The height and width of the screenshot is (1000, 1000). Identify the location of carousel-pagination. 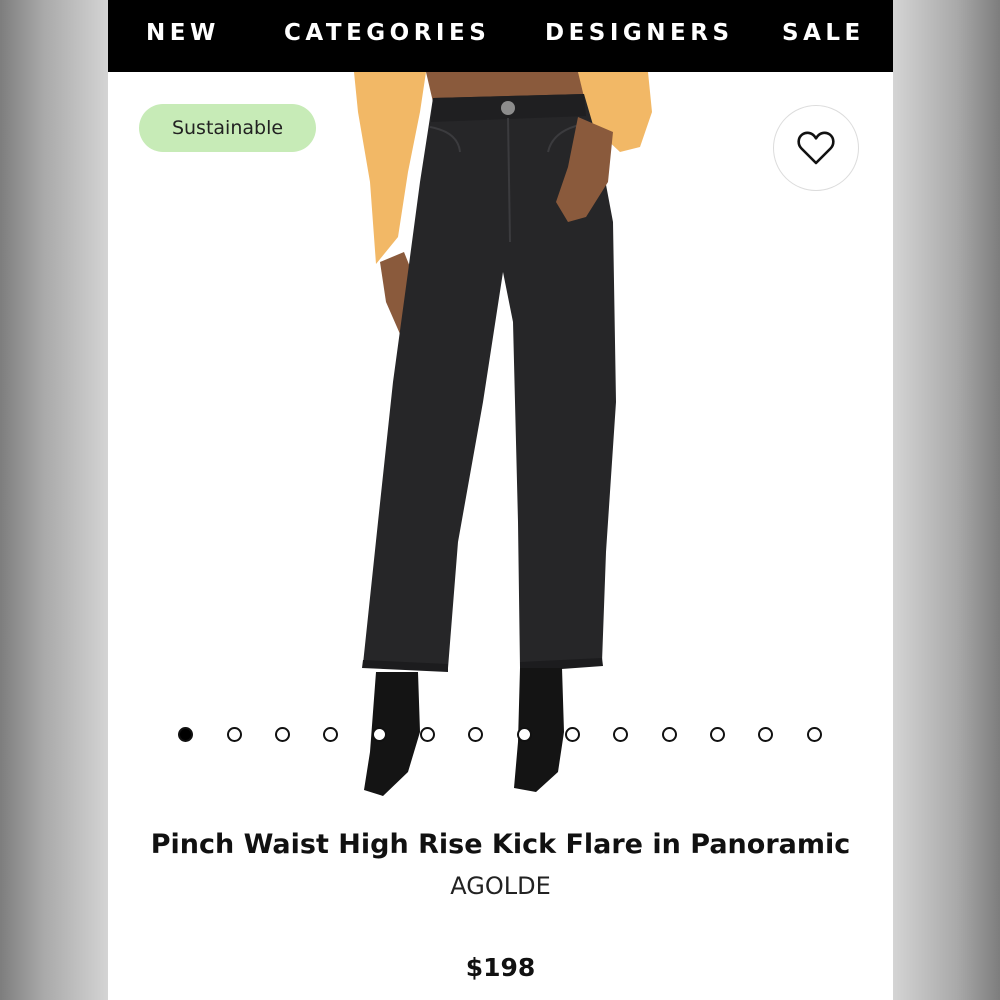
(500, 736).